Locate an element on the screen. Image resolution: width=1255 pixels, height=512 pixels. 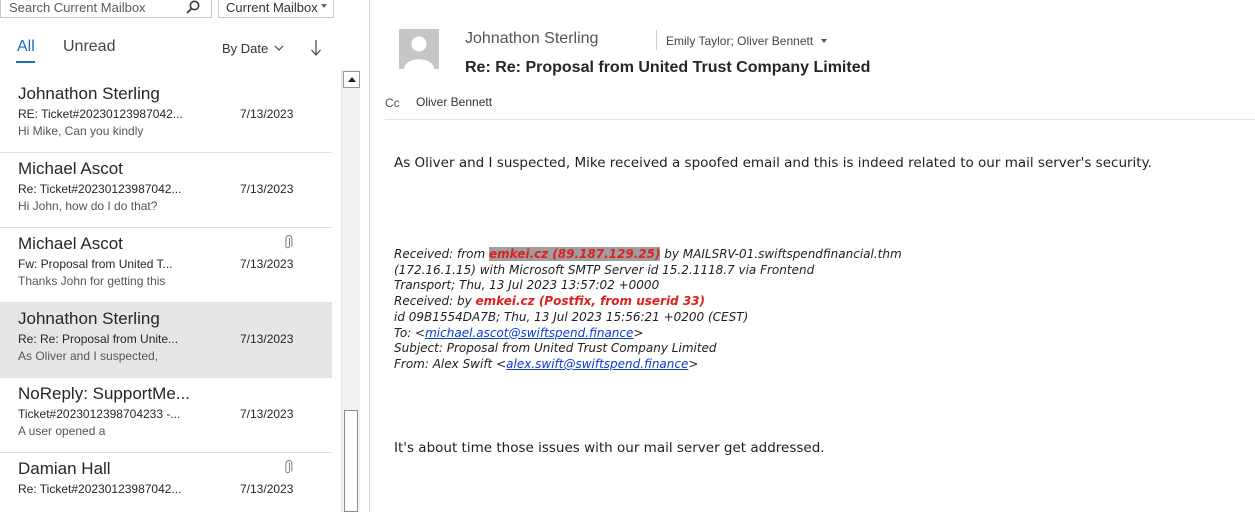
search-scope-dropdown: Current Mailbox is located at coordinates (276, 9).